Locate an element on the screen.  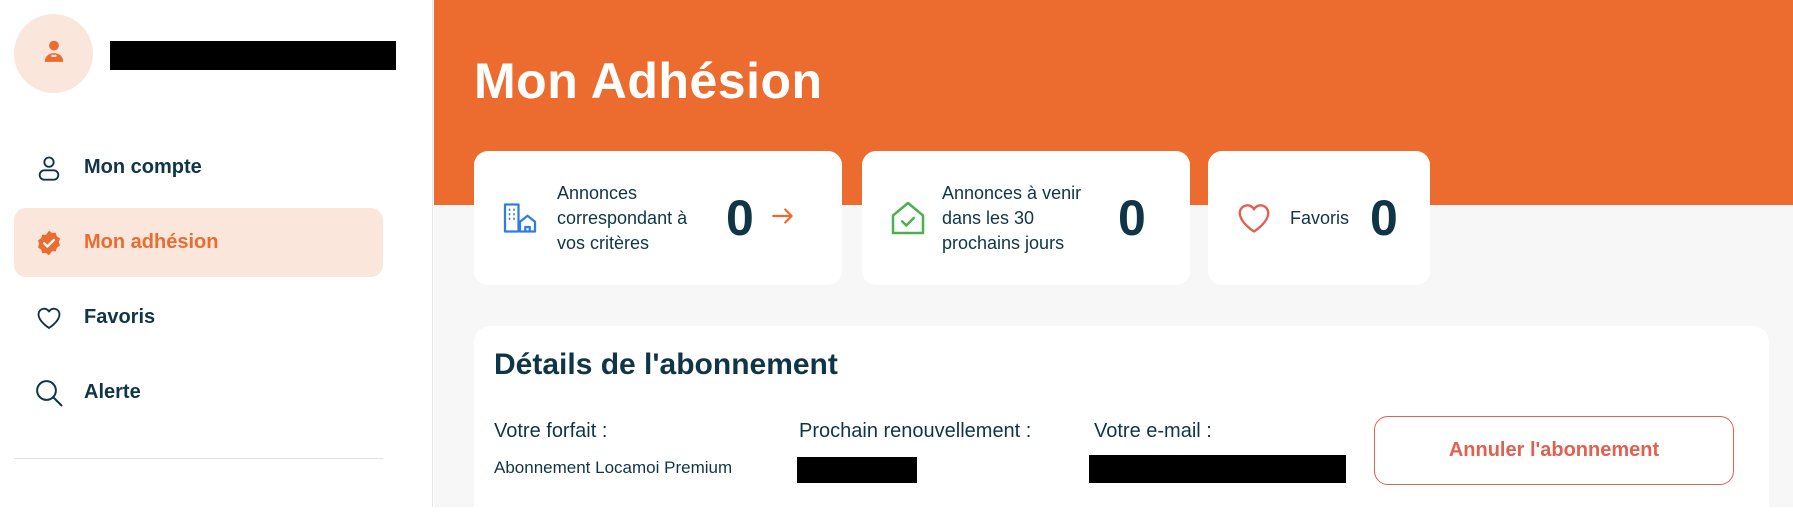
cancel-subscription-button: Annuler l'abonnement is located at coordinates (1554, 450).